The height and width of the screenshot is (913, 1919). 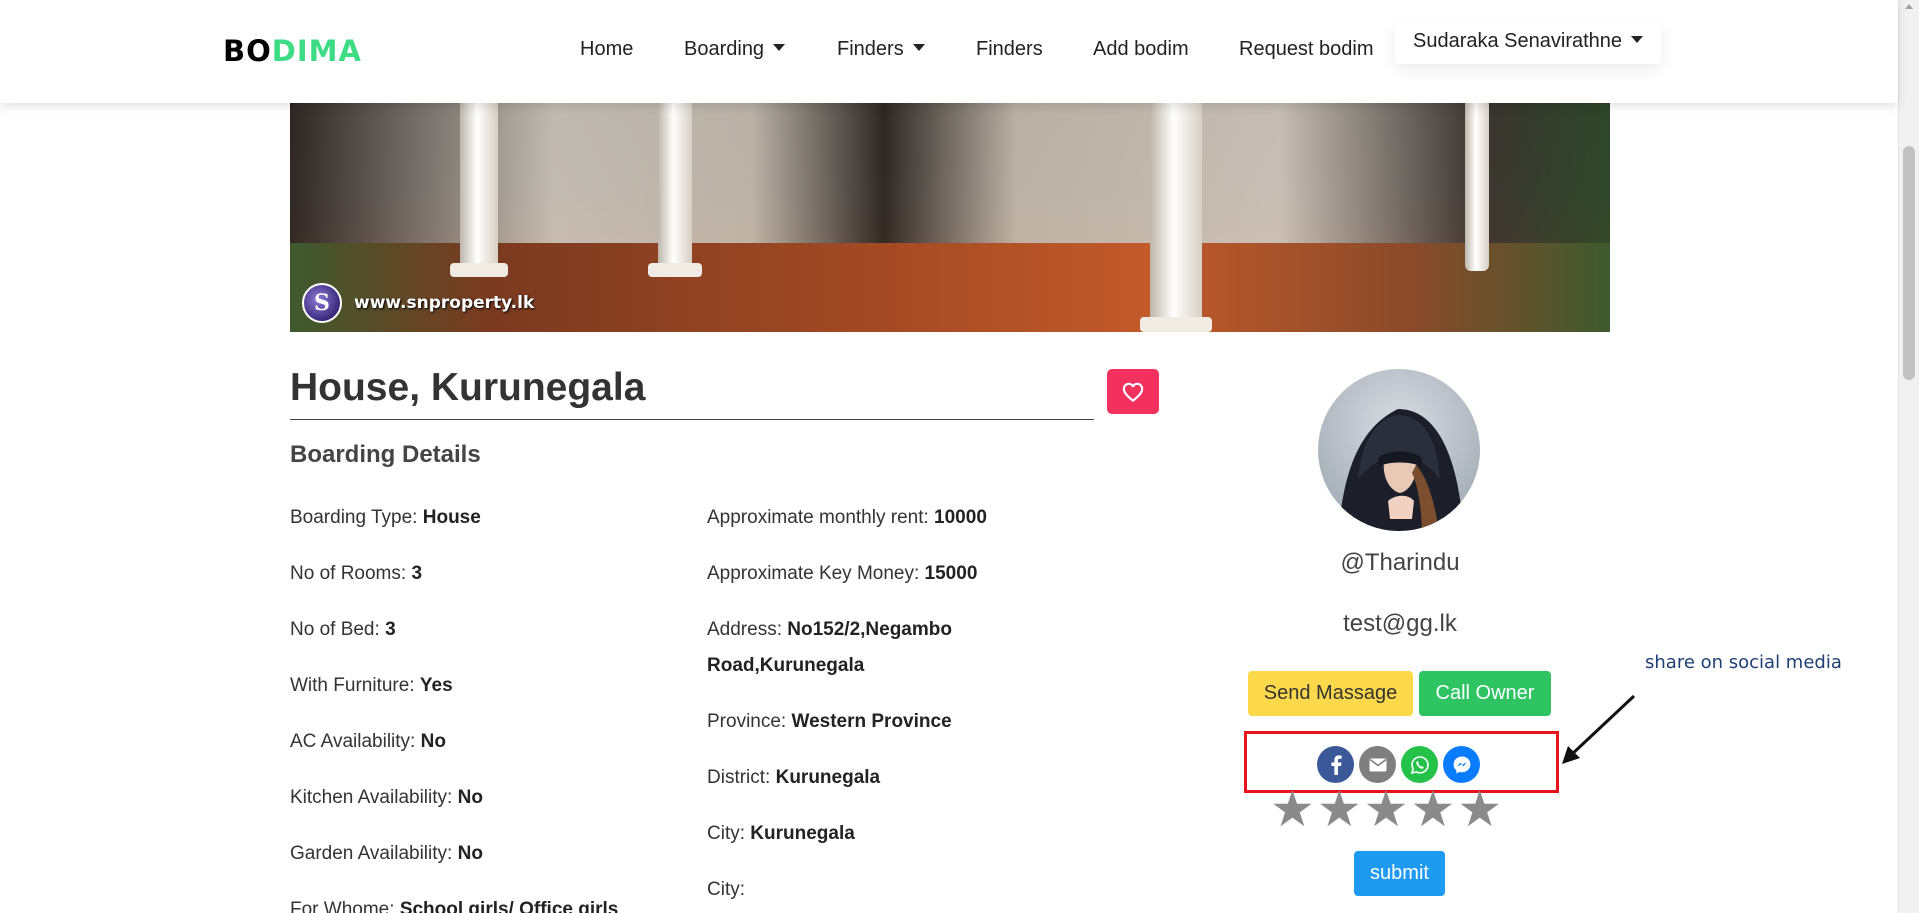 I want to click on detail-address-line-2: Road,Kurunegala, so click(x=785, y=666).